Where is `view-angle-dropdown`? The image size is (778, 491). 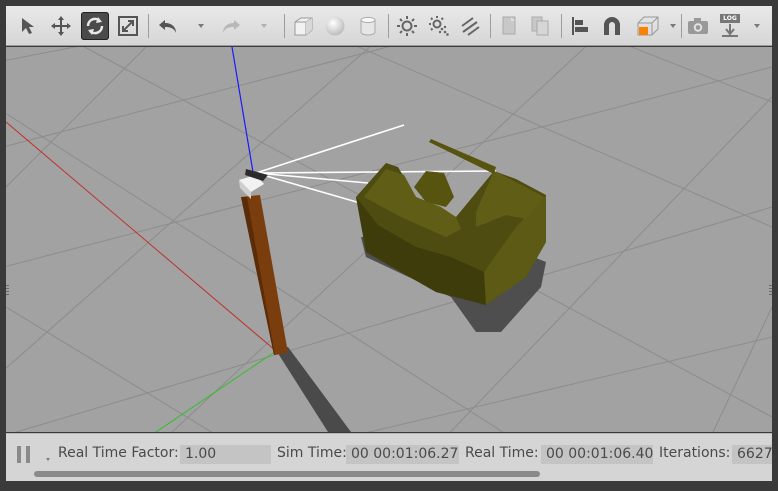
view-angle-dropdown is located at coordinates (673, 26).